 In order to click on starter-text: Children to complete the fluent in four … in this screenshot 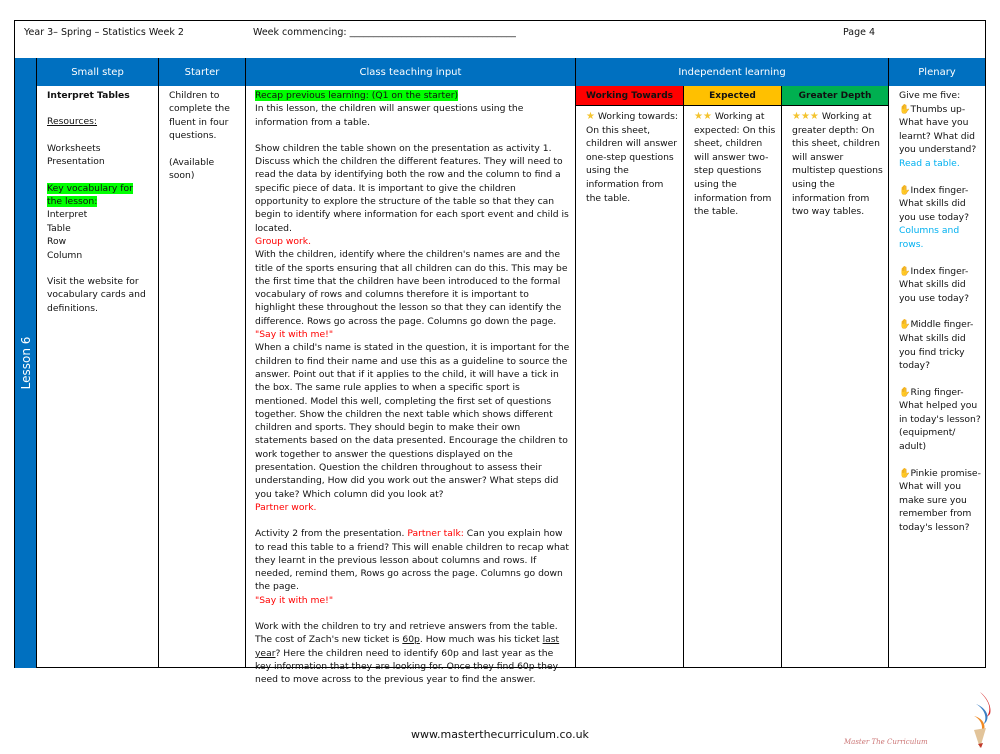, I will do `click(199, 116)`.